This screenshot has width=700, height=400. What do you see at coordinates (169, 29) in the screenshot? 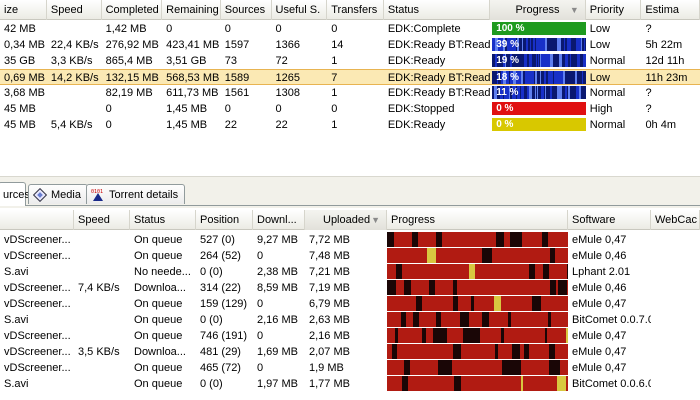
I see `download-cell-remaining: 0` at bounding box center [169, 29].